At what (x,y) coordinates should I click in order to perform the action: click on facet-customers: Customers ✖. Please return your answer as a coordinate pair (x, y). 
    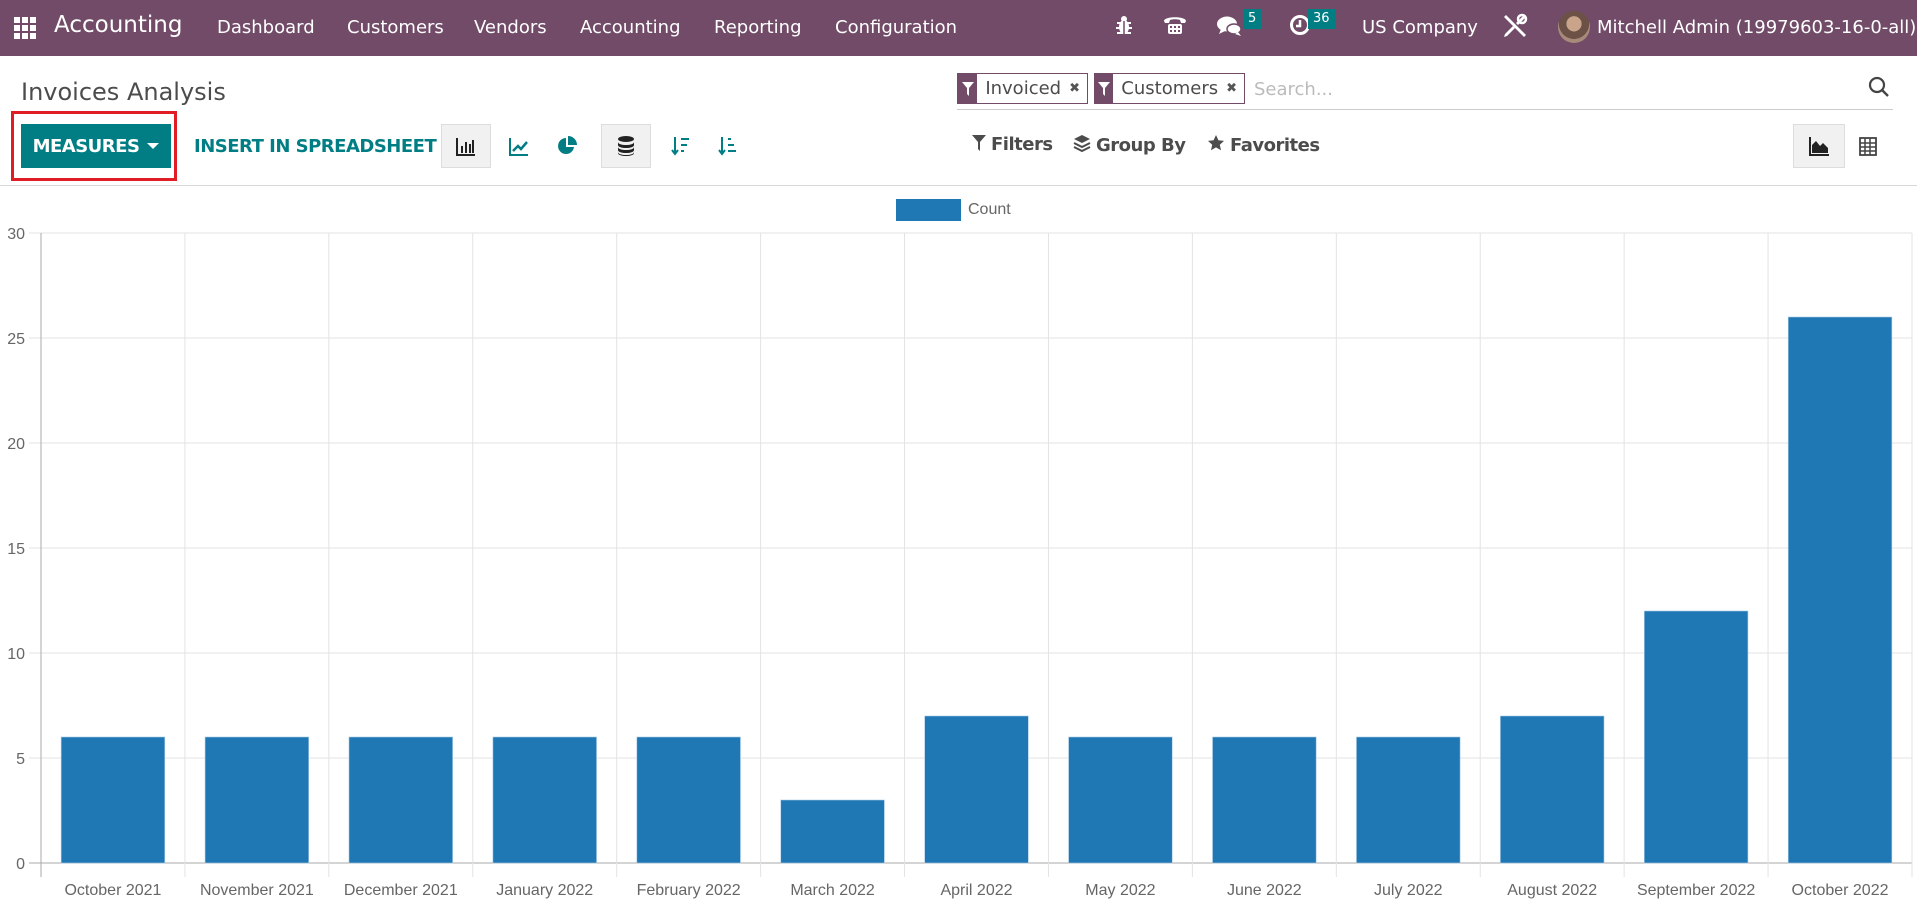
    Looking at the image, I should click on (1169, 88).